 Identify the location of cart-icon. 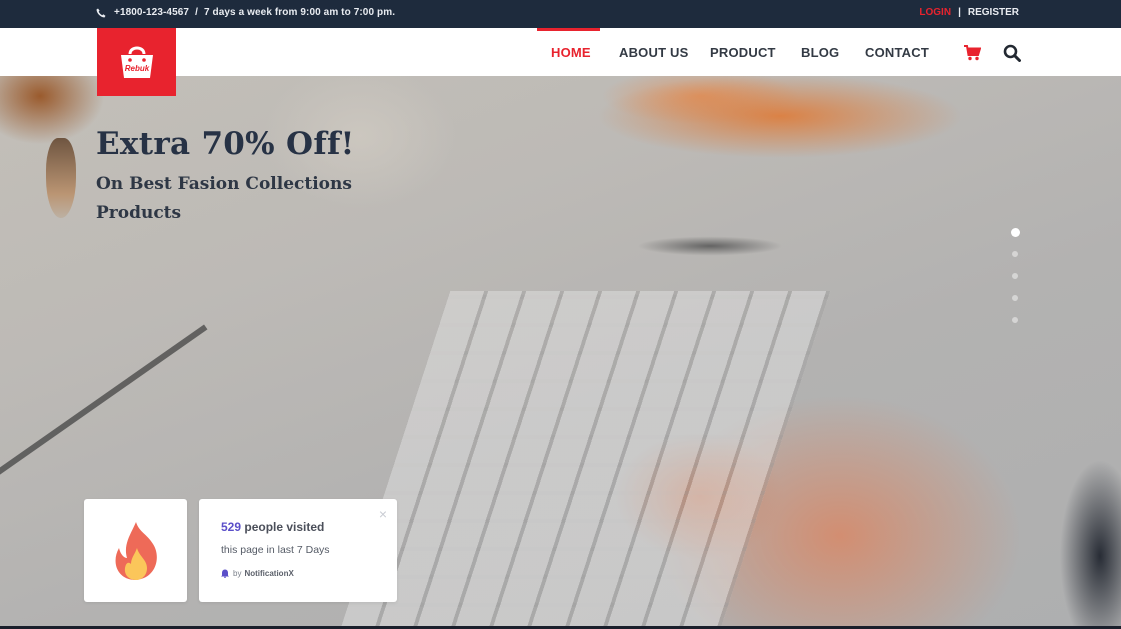
(972, 53).